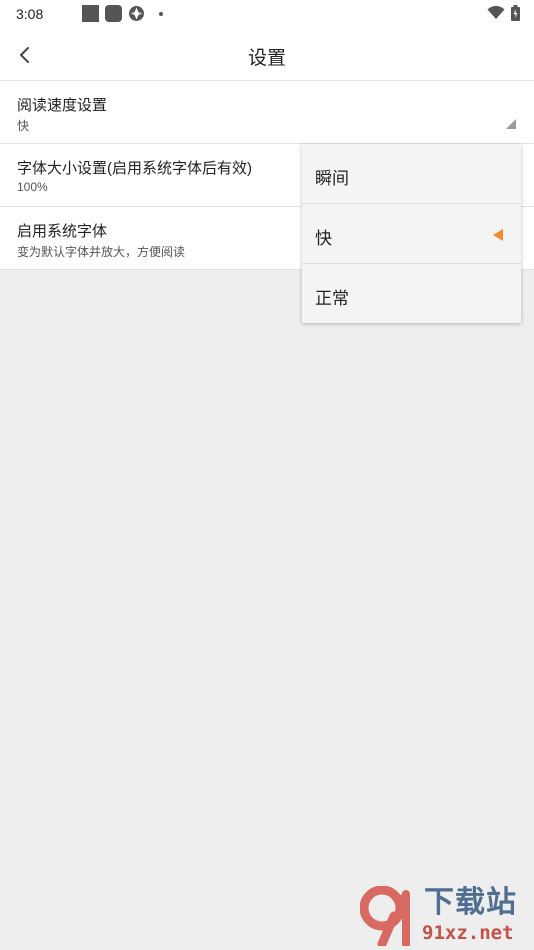  Describe the element at coordinates (332, 298) in the screenshot. I see `option-label: 正常` at that location.